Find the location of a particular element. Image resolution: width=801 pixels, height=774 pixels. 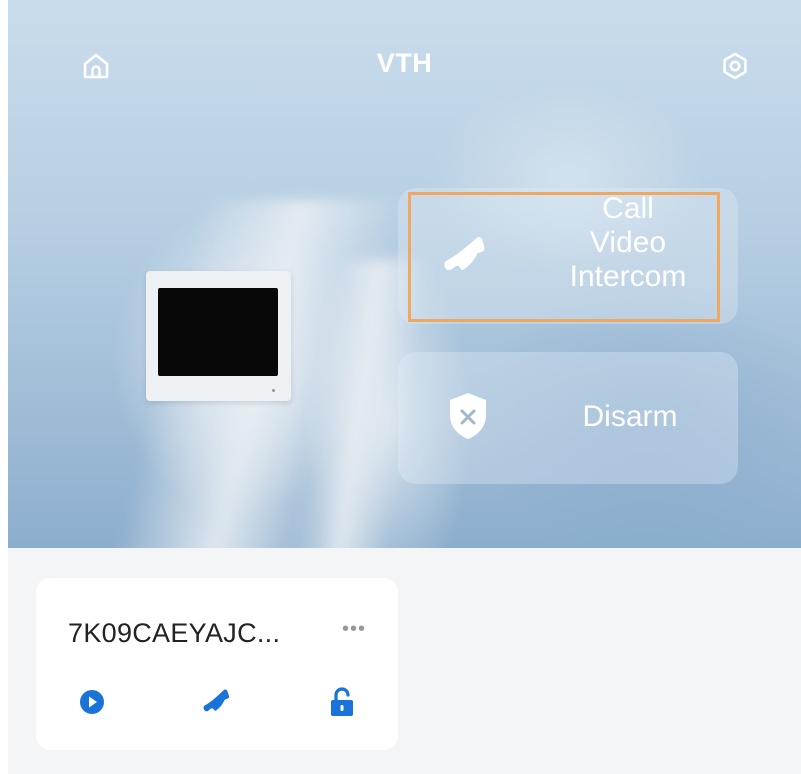

device-indicator is located at coordinates (273, 390).